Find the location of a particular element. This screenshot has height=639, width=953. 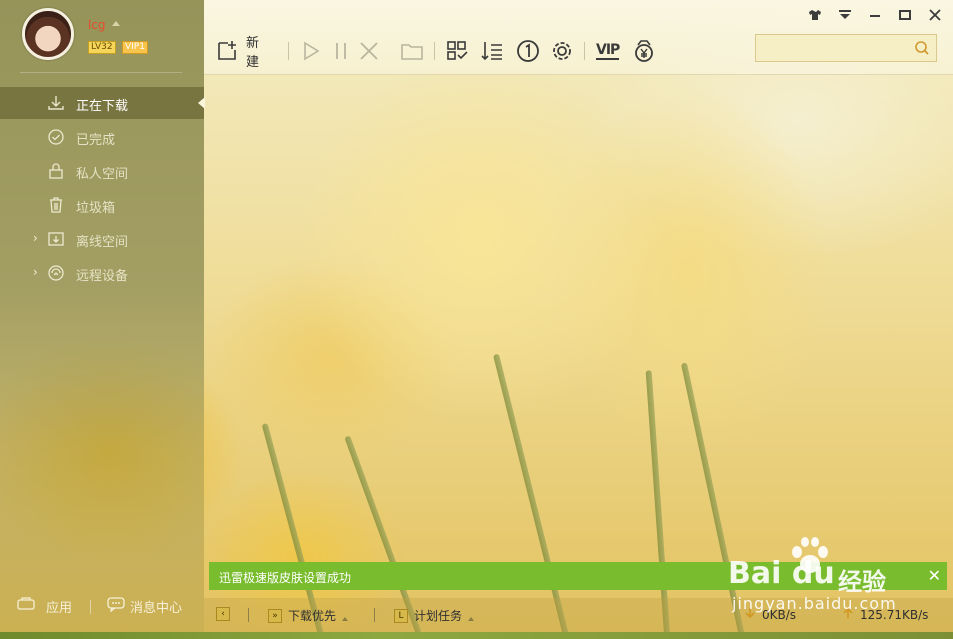

user-profile: lcg LV32 VIP1 is located at coordinates (105, 36).